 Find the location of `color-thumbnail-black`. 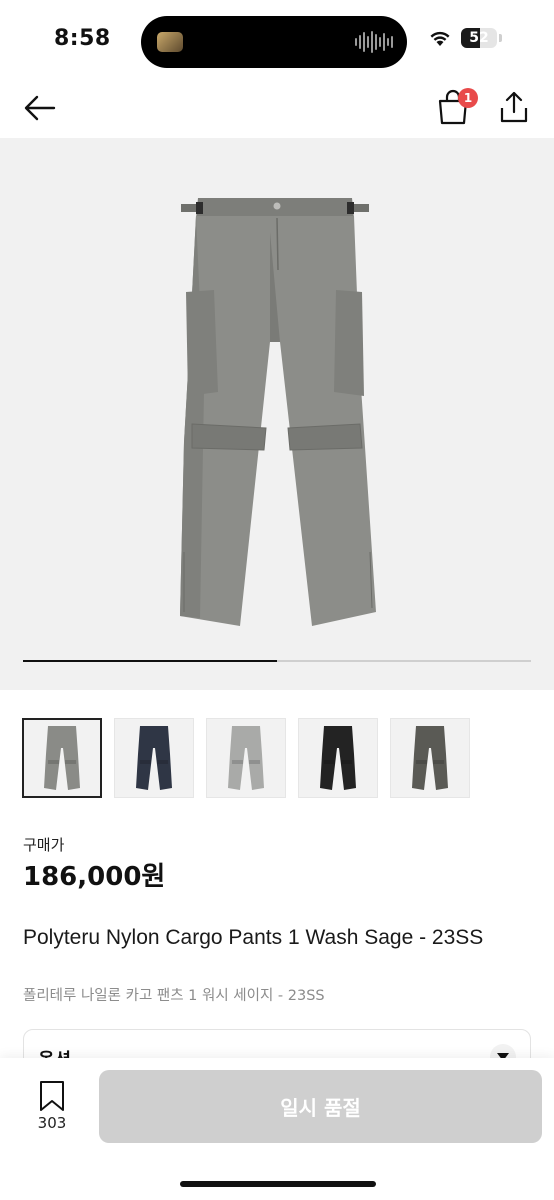

color-thumbnail-black is located at coordinates (338, 758).